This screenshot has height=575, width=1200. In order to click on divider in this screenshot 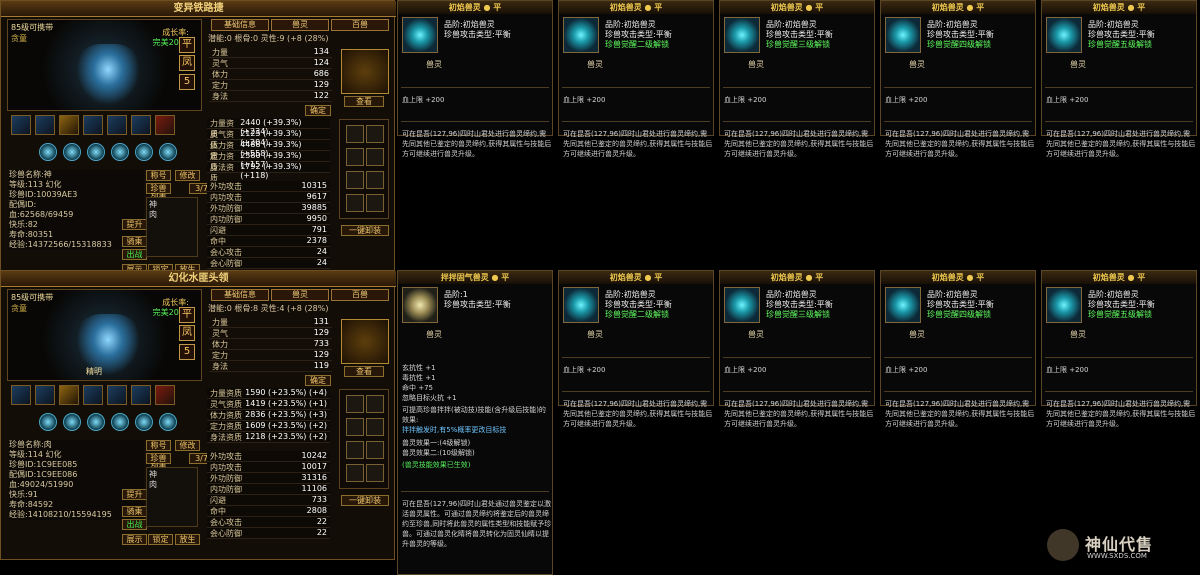, I will do `click(475, 491)`.